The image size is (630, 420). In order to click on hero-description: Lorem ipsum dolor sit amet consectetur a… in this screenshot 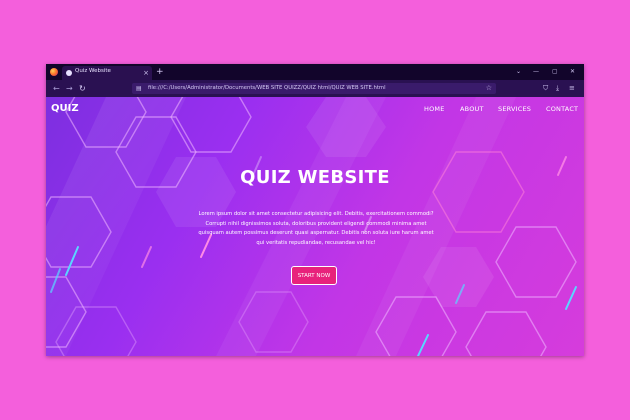, I will do `click(316, 229)`.